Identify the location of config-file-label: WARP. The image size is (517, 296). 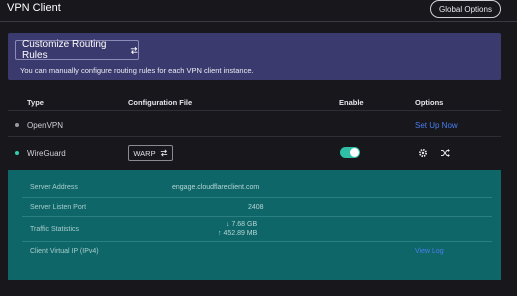
(144, 153).